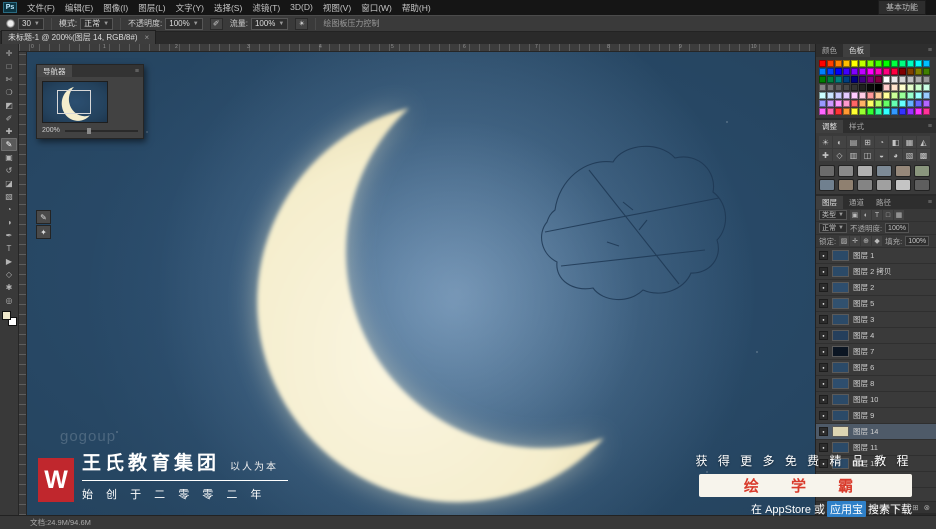 Image resolution: width=936 pixels, height=529 pixels. Describe the element at coordinates (897, 228) in the screenshot. I see `layers-opacity-value: 100%` at that location.